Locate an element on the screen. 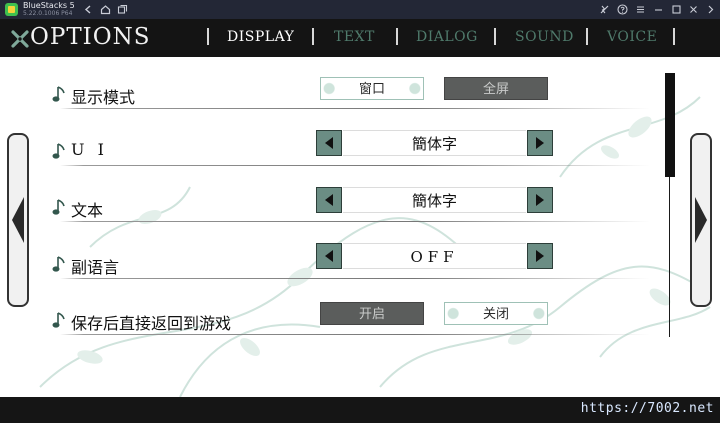 The height and width of the screenshot is (423, 720). previous-page-button is located at coordinates (18, 220).